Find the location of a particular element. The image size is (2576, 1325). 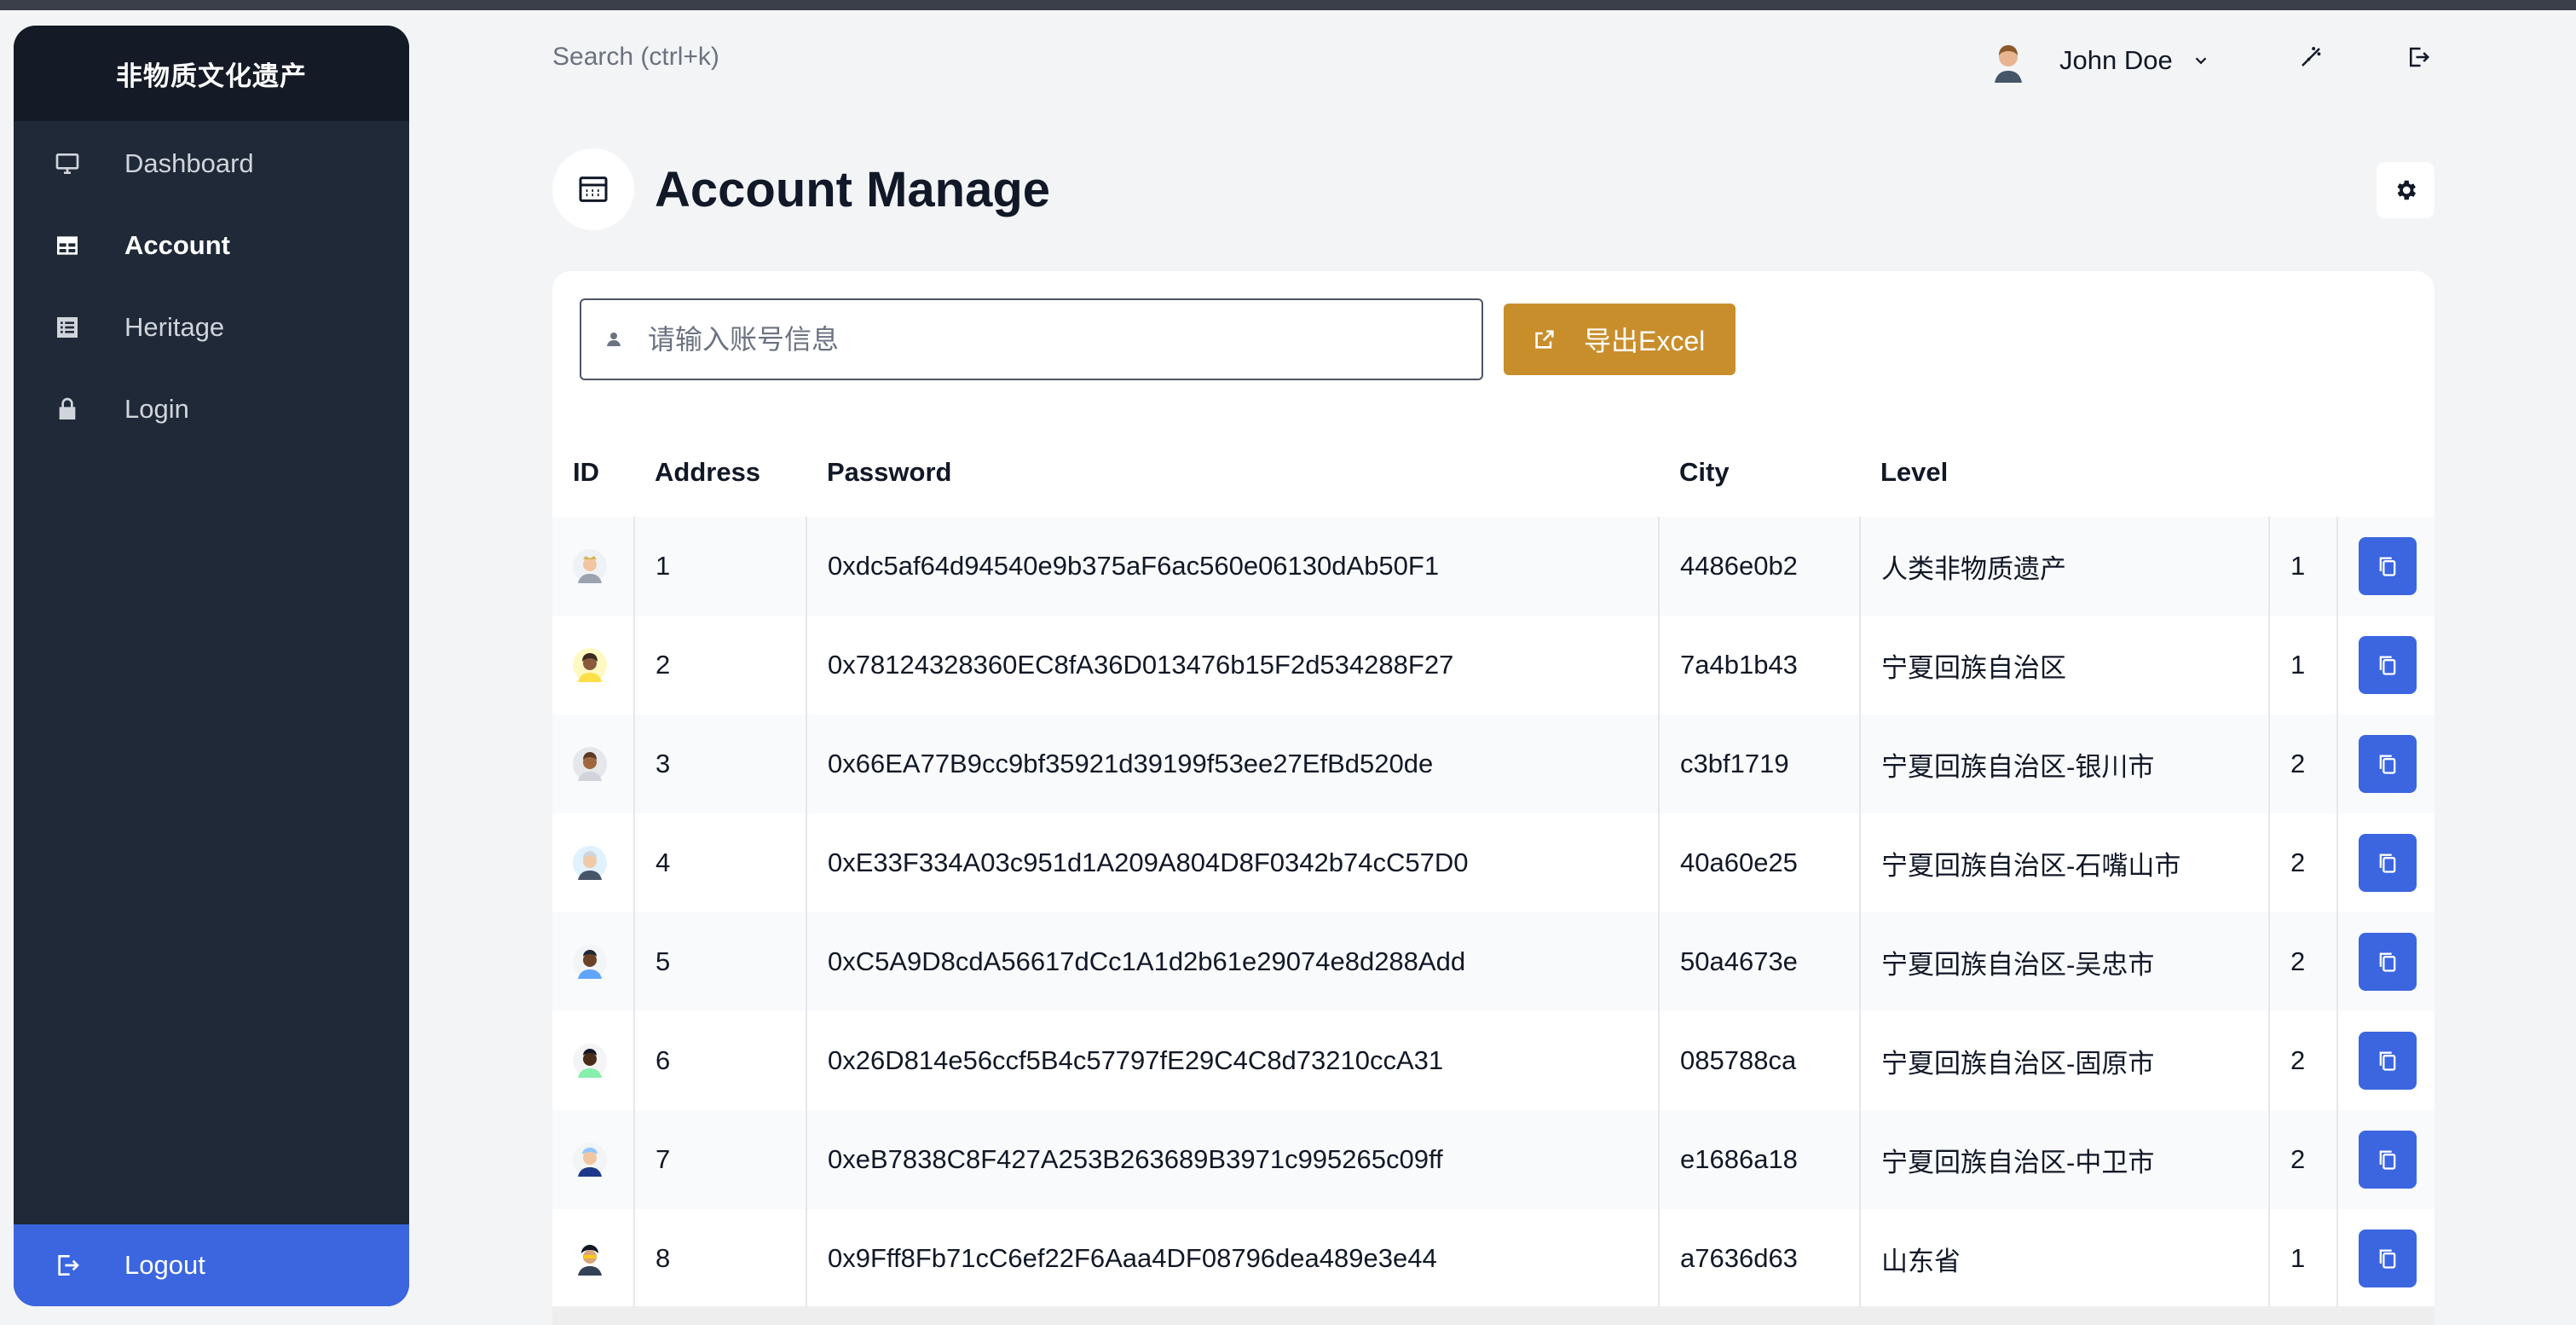

user-avatar is located at coordinates (2008, 61).